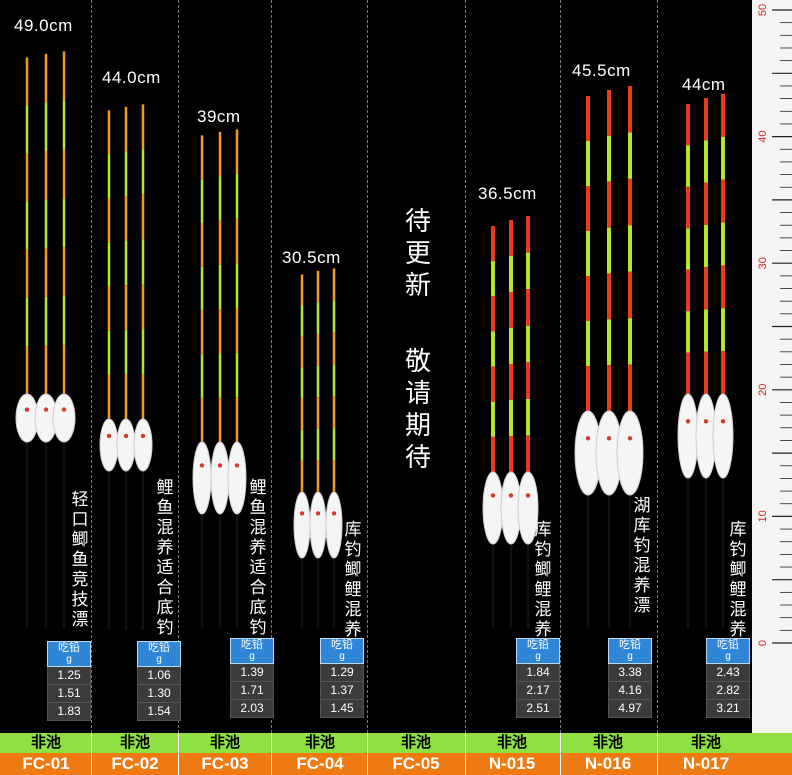 This screenshot has height=775, width=792. I want to click on weight-cell: 2.03, so click(252, 709).